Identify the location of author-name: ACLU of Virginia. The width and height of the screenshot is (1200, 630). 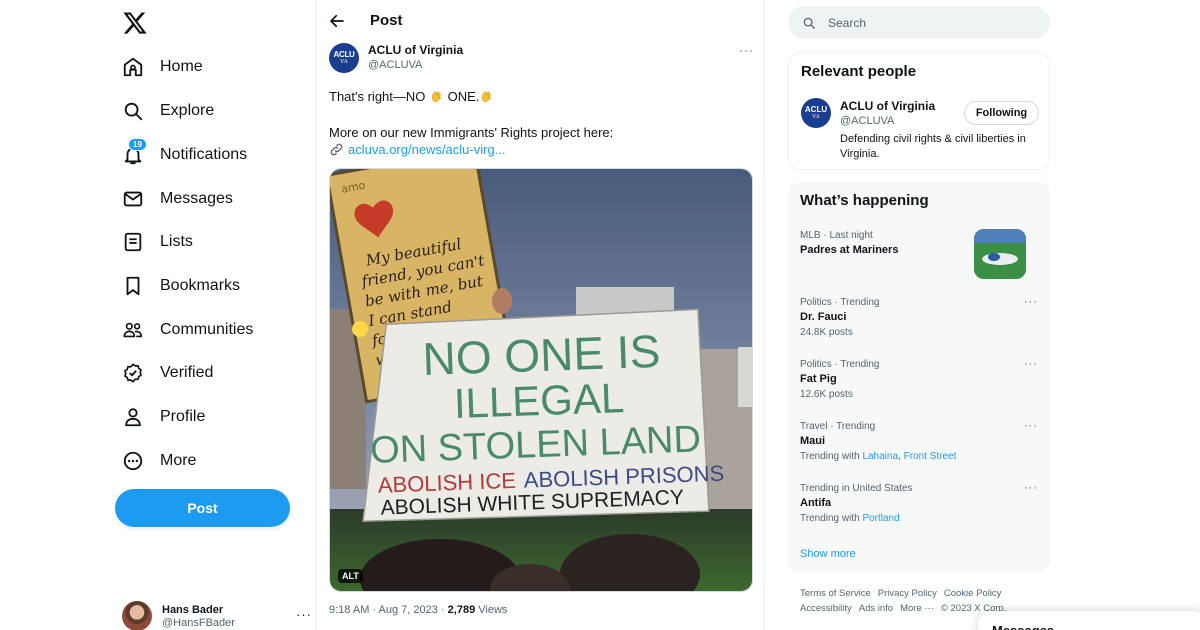
(415, 50).